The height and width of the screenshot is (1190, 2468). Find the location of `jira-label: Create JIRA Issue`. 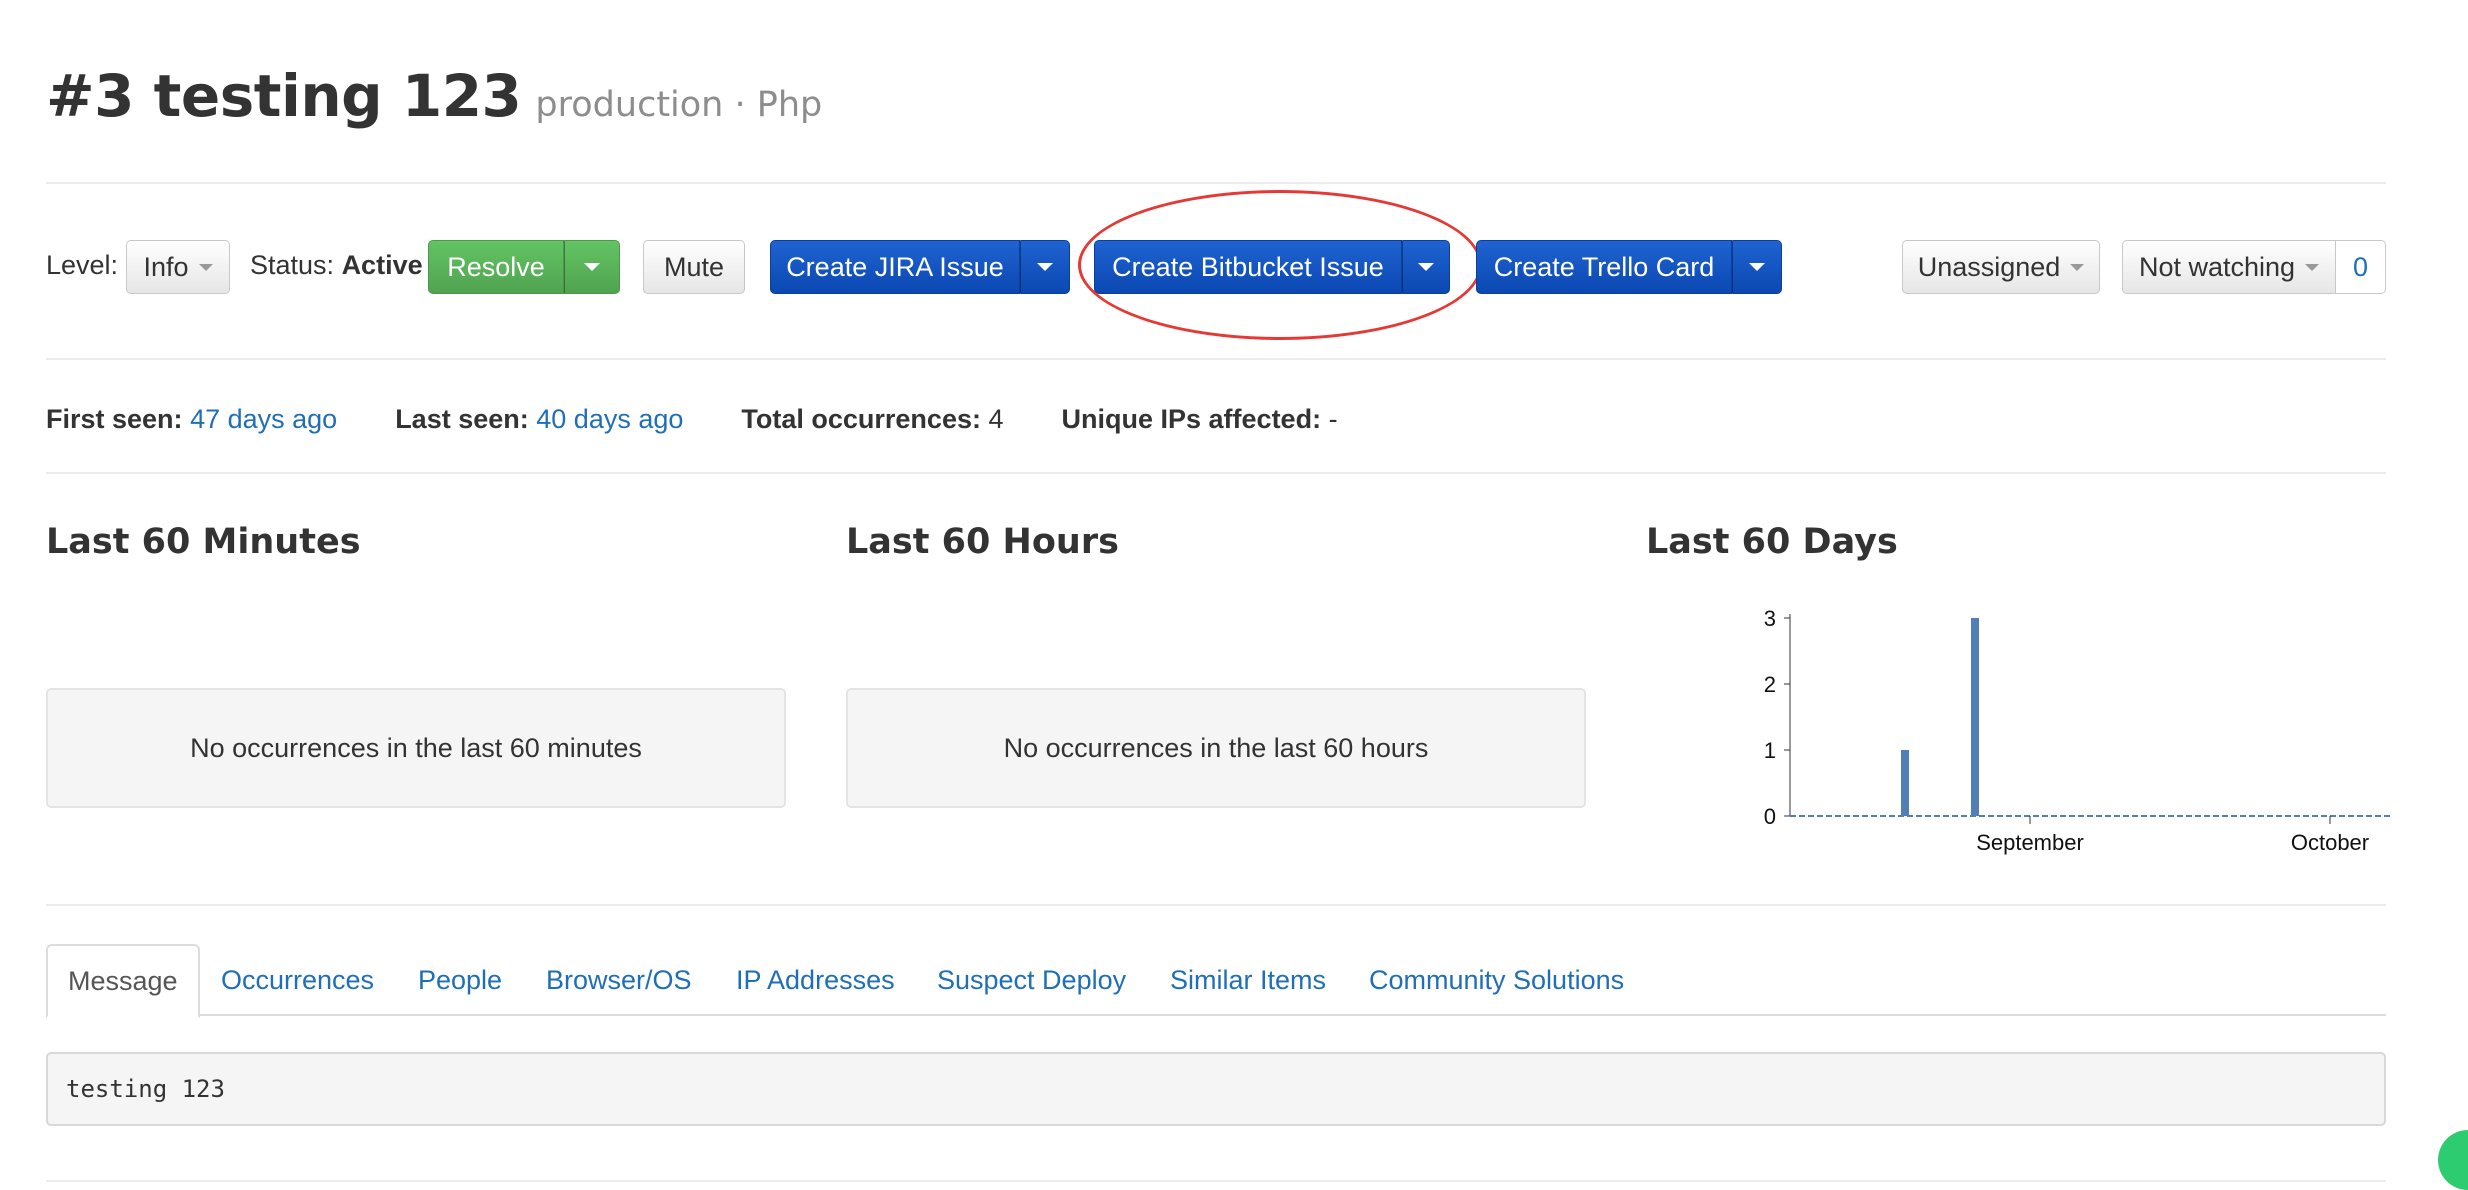

jira-label: Create JIRA Issue is located at coordinates (895, 266).